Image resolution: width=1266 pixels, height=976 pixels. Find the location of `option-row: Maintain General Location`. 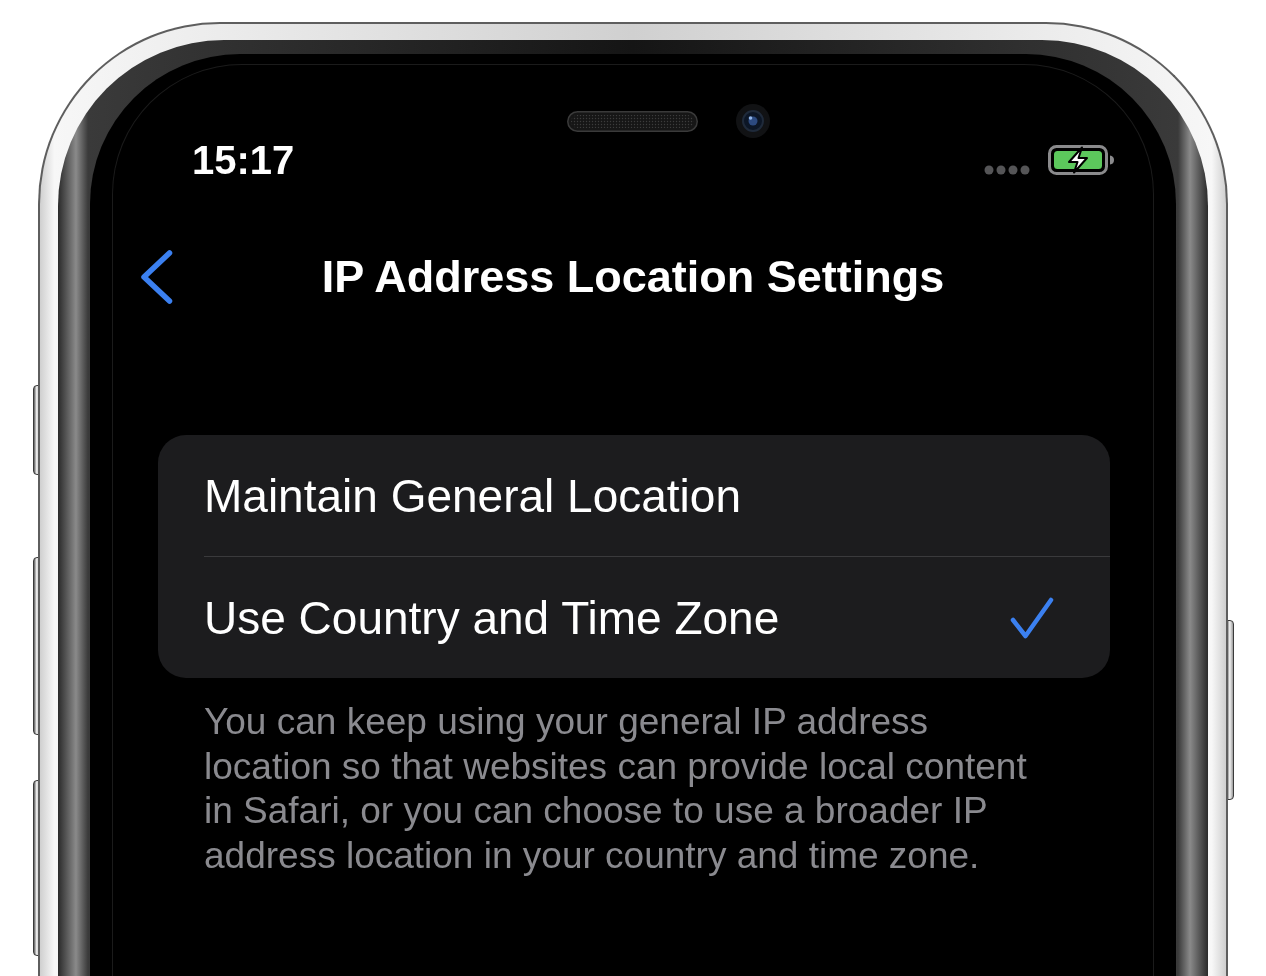

option-row: Maintain General Location is located at coordinates (634, 495).